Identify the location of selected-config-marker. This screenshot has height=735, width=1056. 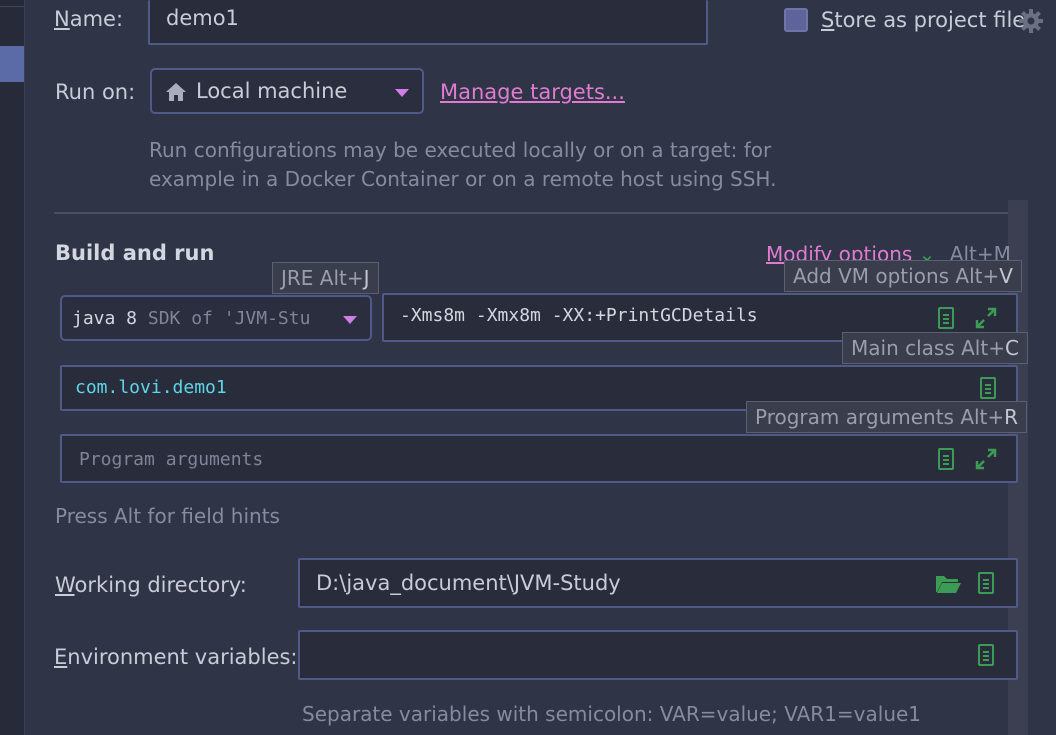
(12, 64).